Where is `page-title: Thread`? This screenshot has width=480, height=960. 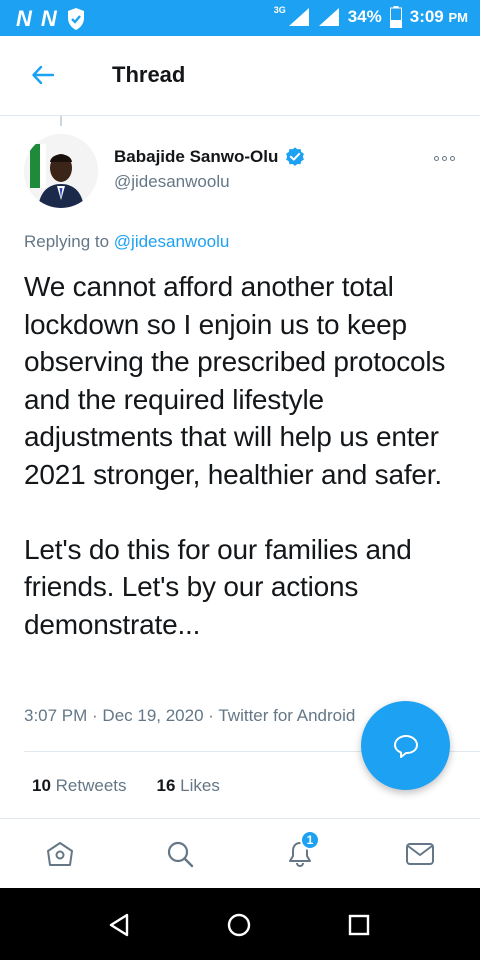 page-title: Thread is located at coordinates (149, 74).